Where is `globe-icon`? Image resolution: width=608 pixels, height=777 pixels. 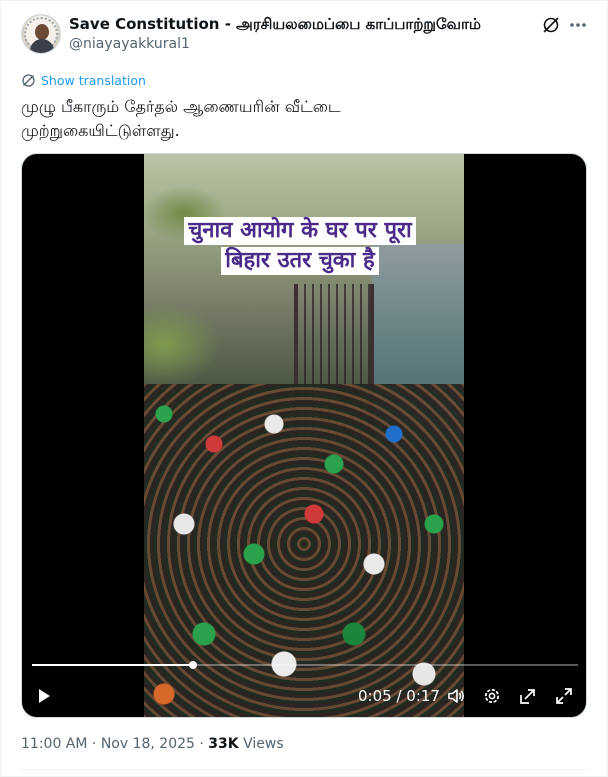
globe-icon is located at coordinates (28, 80).